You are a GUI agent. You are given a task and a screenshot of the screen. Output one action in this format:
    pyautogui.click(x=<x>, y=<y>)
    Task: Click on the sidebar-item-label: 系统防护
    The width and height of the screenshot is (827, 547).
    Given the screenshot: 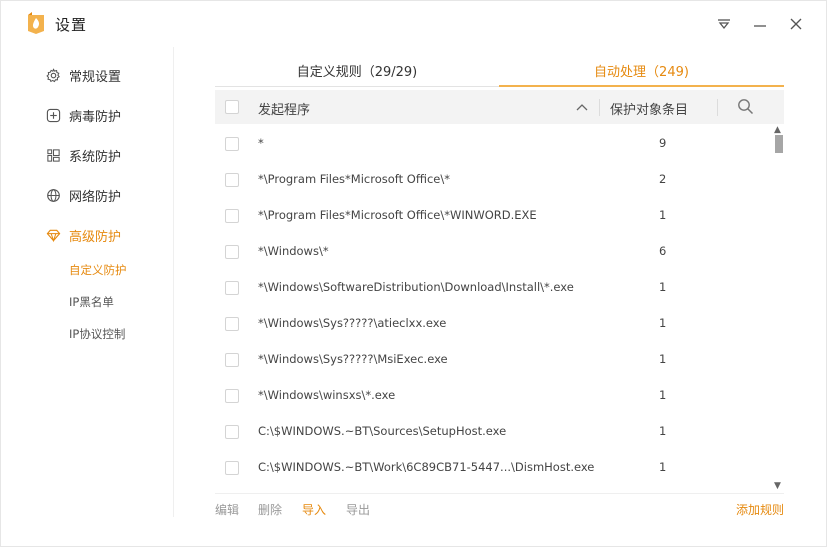 What is the action you would take?
    pyautogui.click(x=95, y=157)
    